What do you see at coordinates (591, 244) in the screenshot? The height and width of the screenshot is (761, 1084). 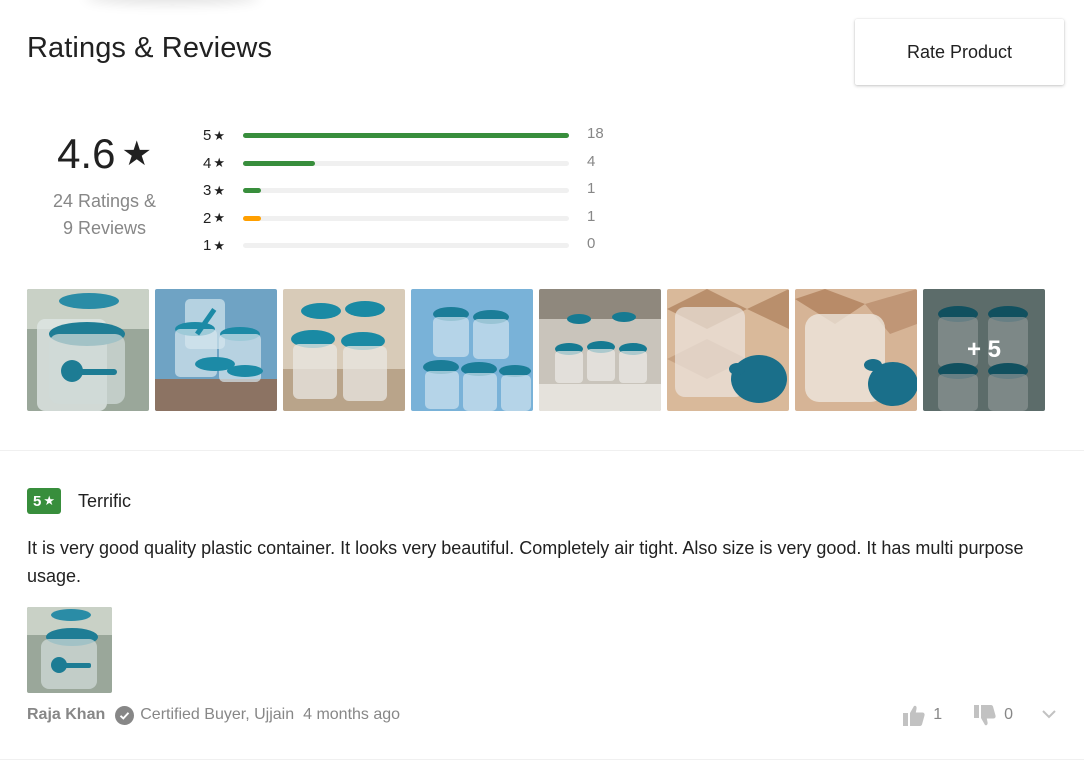 I see `rating-row-count: 0` at bounding box center [591, 244].